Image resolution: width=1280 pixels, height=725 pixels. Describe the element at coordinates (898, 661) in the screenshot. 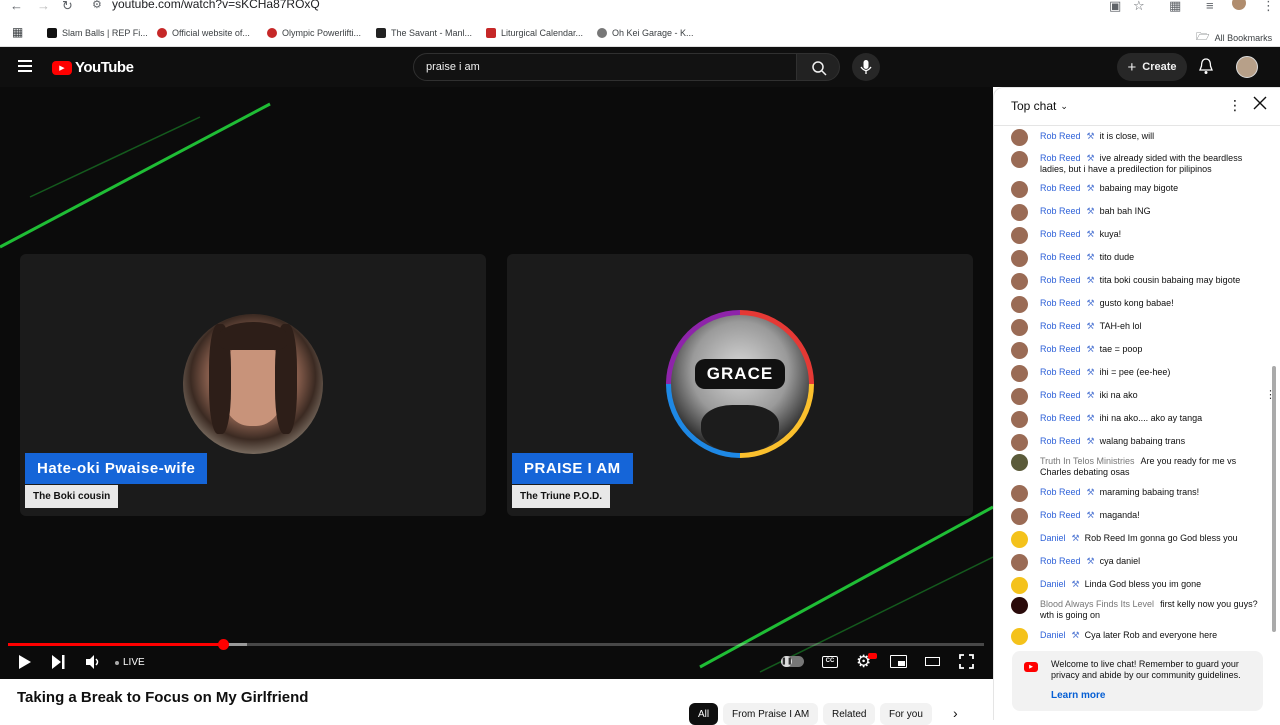

I see `miniplayer-icon` at that location.